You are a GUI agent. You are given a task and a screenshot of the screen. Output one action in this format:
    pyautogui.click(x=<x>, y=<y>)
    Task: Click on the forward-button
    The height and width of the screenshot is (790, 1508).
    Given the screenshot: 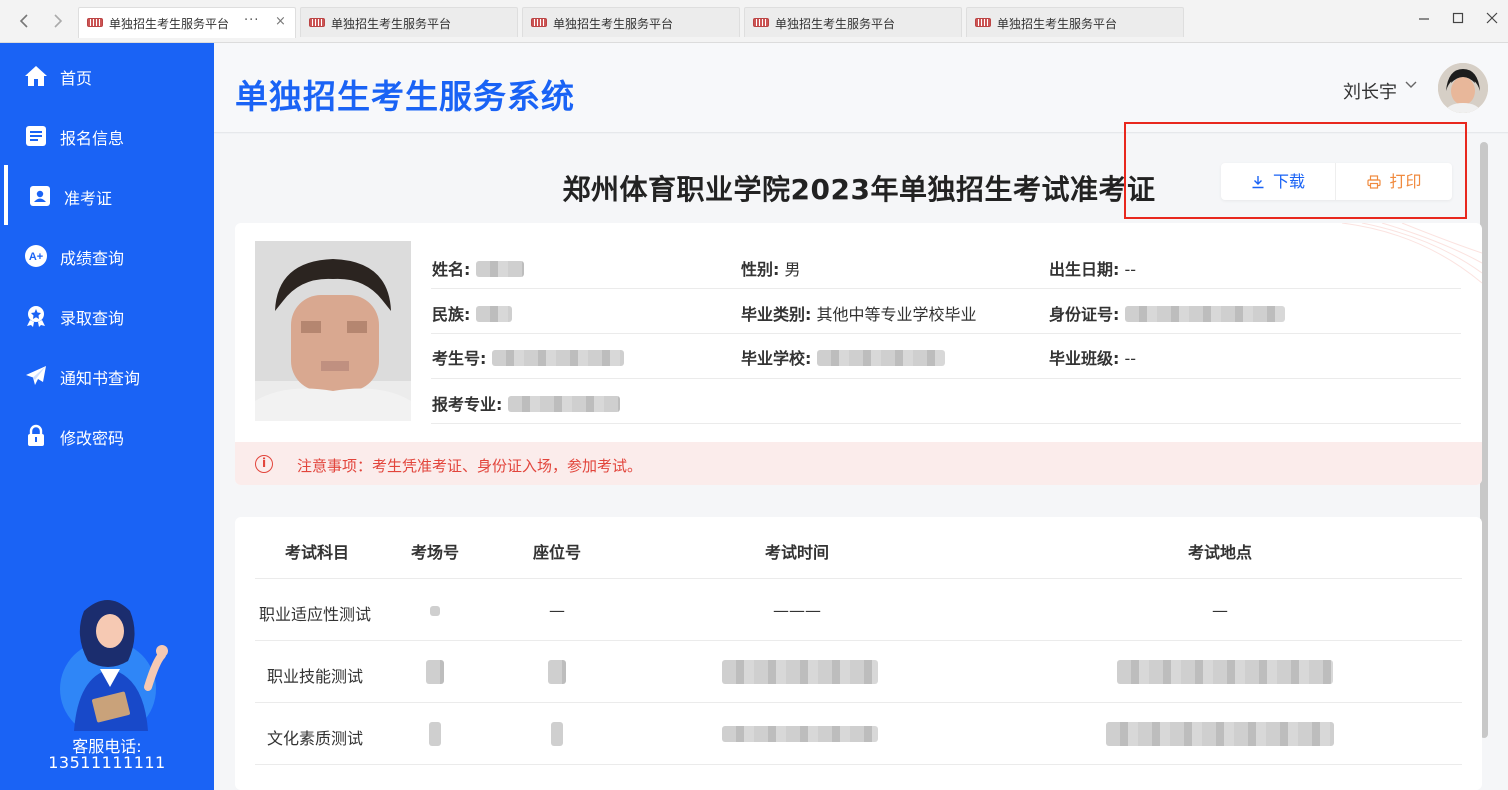 What is the action you would take?
    pyautogui.click(x=57, y=21)
    